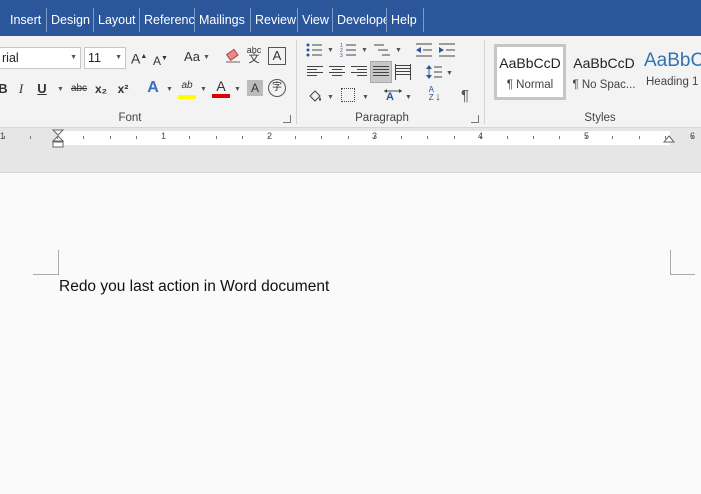 The height and width of the screenshot is (494, 701). What do you see at coordinates (350, 138) in the screenshot?
I see `horizontal-ruler: 1 1 2 3 4 5 6` at bounding box center [350, 138].